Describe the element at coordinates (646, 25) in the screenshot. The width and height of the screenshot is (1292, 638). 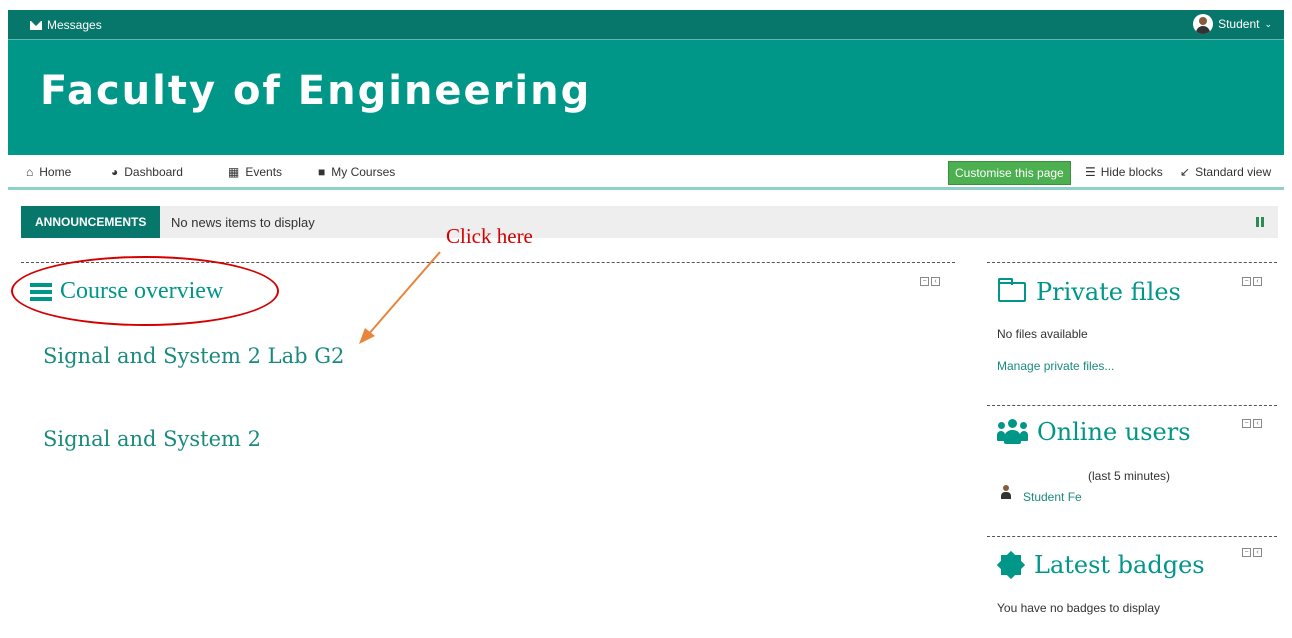
I see `top-bar: Messages Student ⌄` at that location.